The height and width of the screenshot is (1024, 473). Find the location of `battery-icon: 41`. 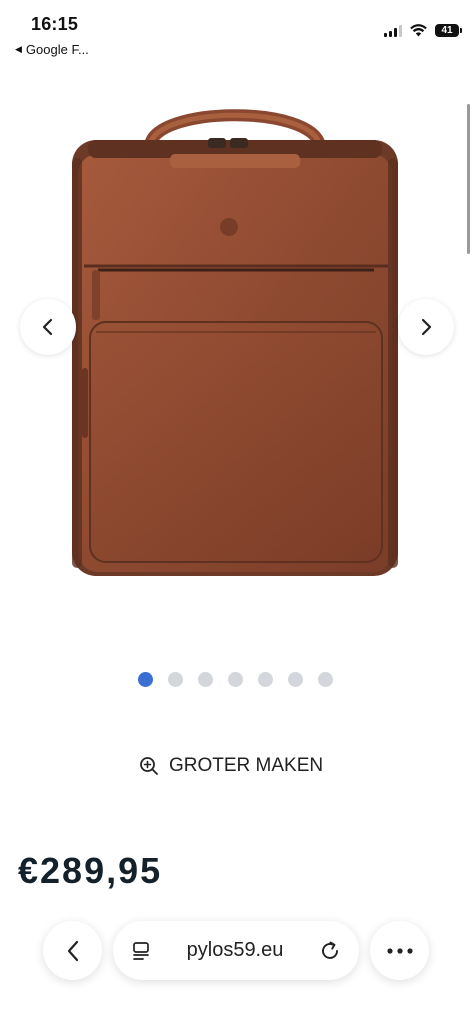

battery-icon: 41 is located at coordinates (448, 30).